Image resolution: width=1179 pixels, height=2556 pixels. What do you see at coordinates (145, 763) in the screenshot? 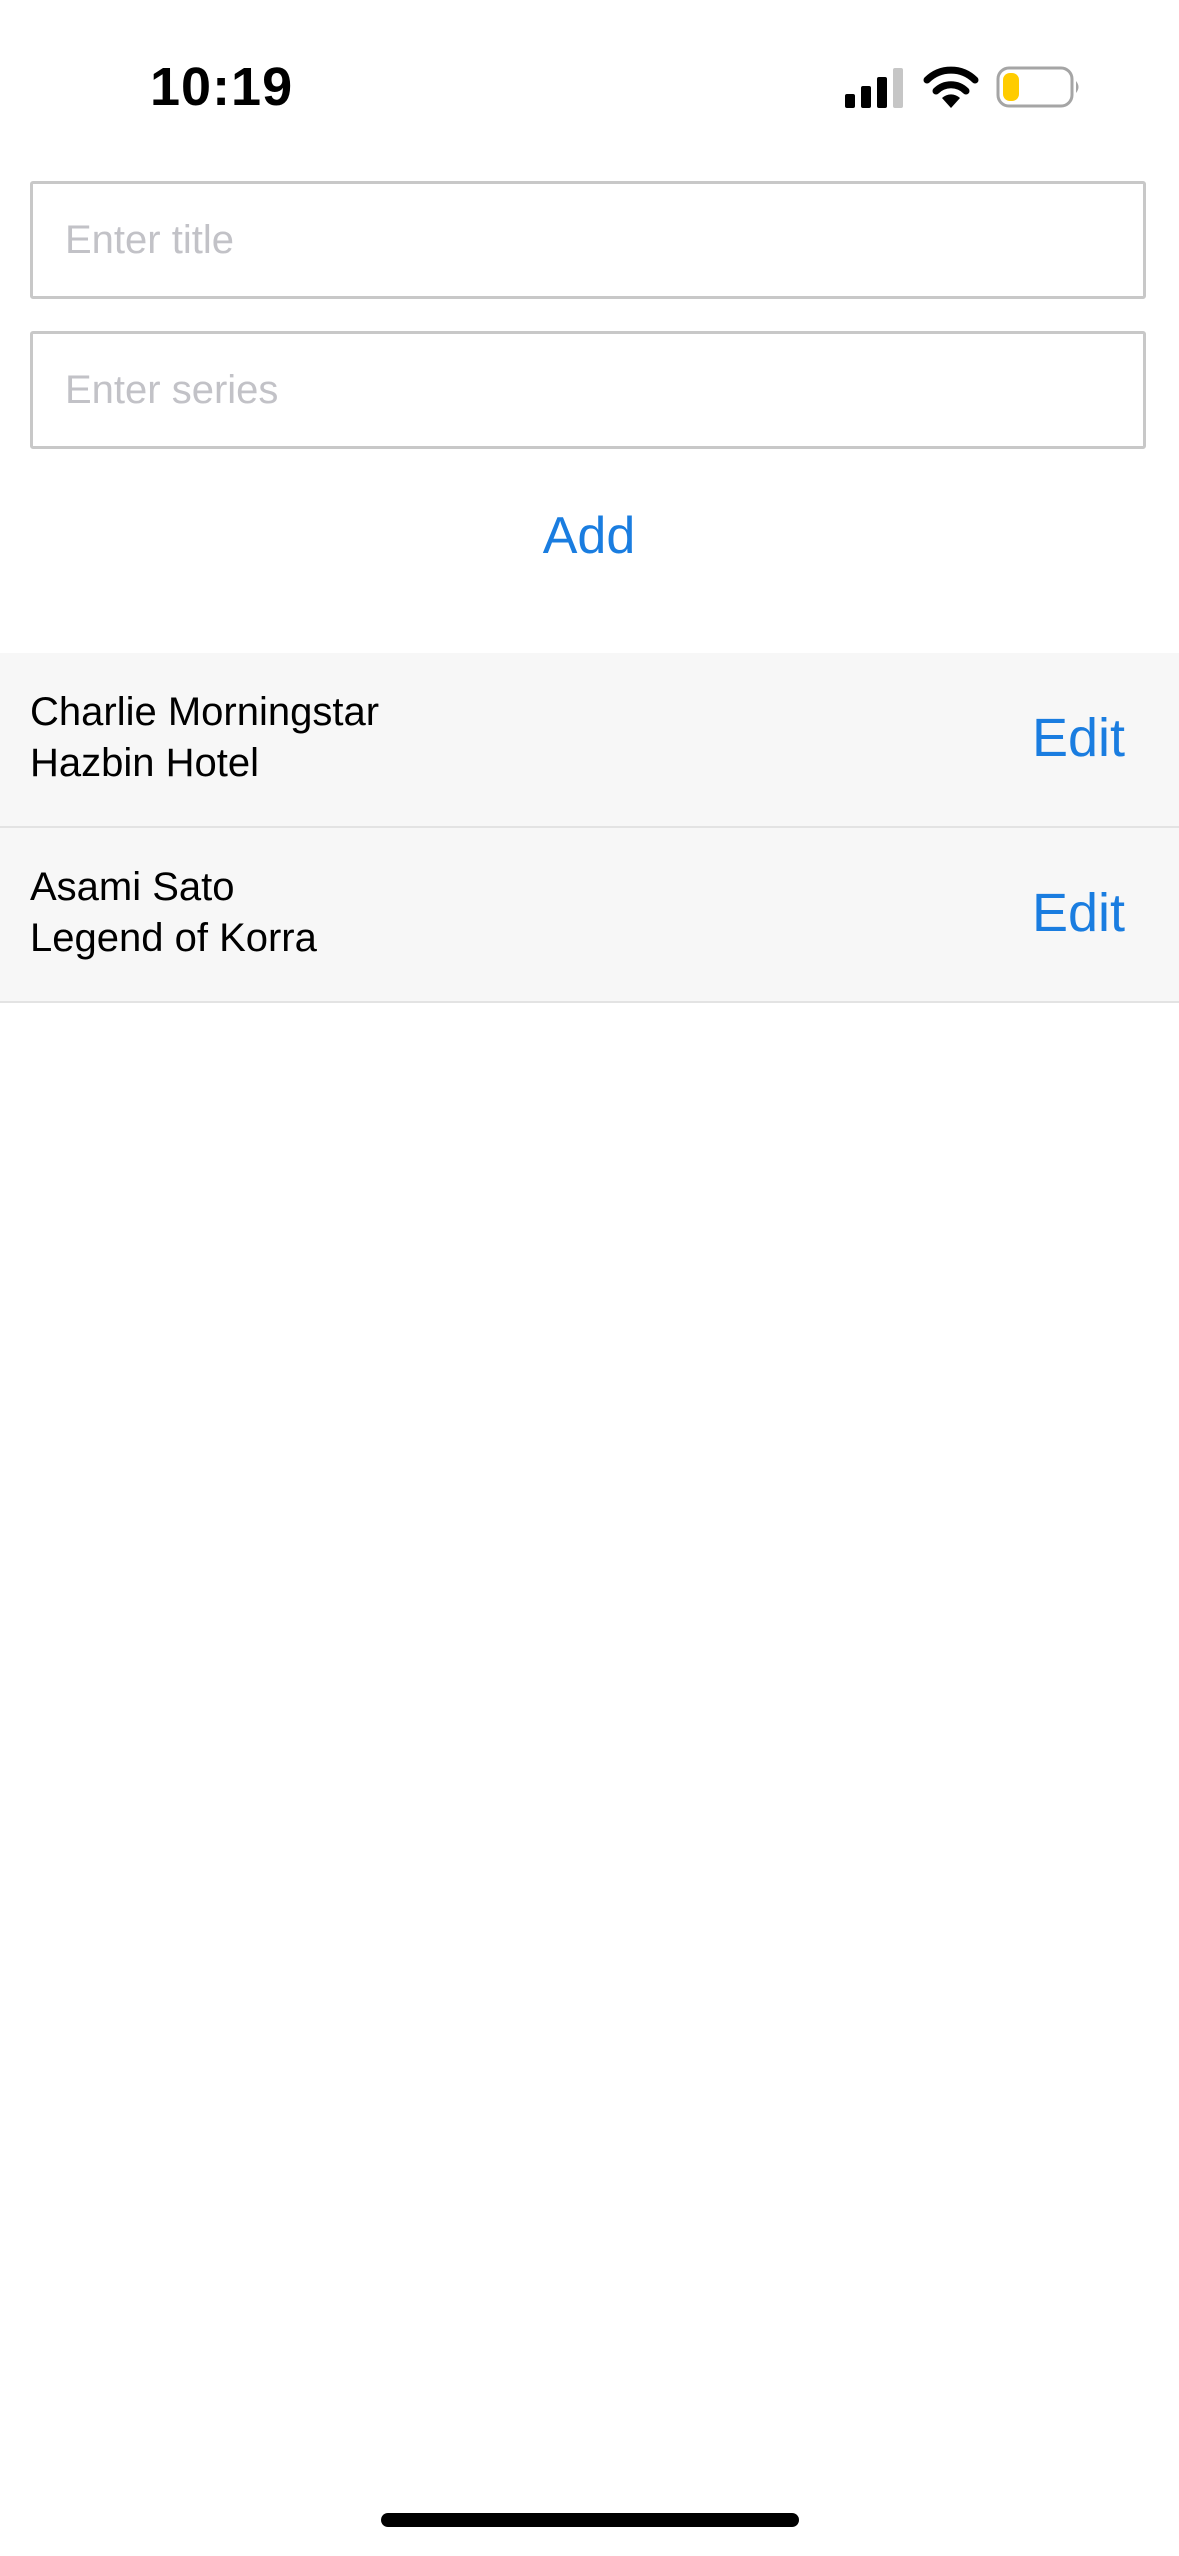
I see `item-series: Hazbin Hotel` at bounding box center [145, 763].